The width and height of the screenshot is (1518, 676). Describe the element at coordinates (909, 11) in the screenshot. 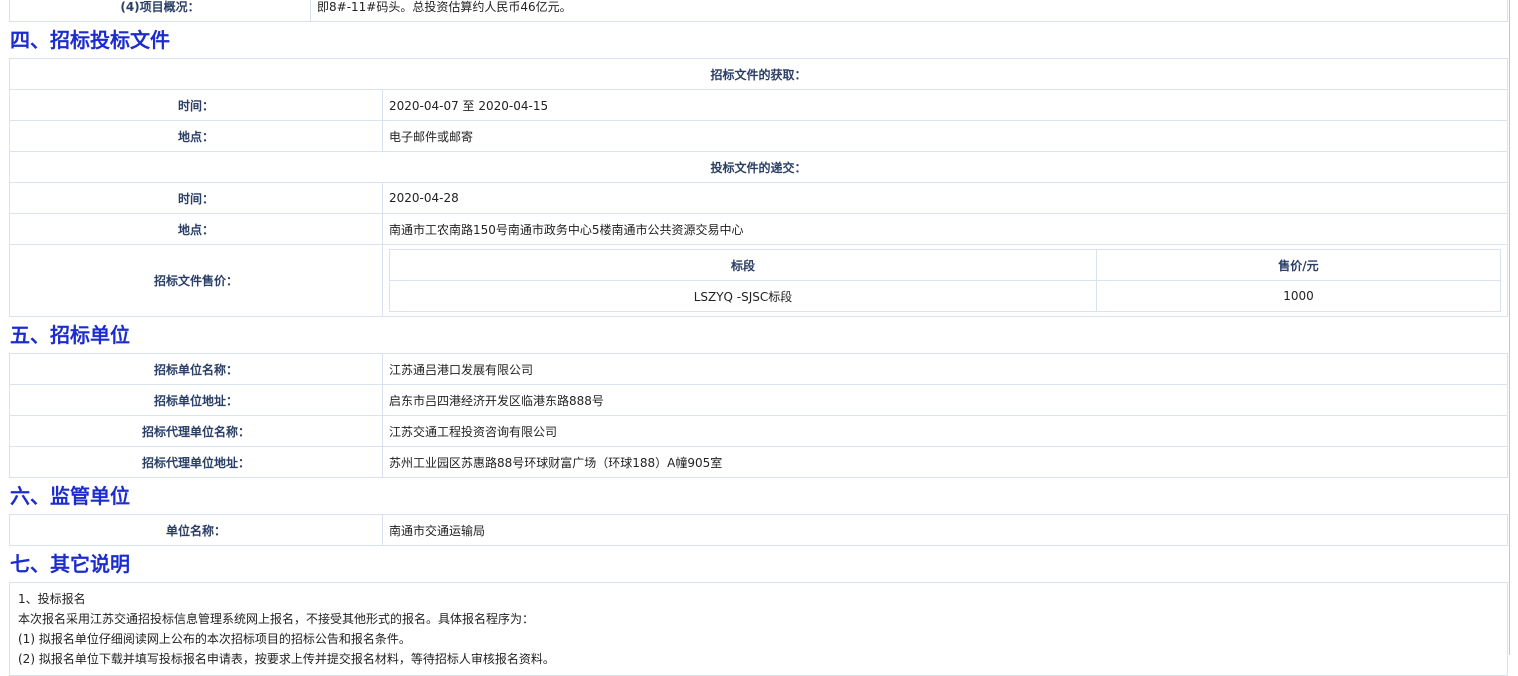

I see `project-overview-value: 即8#-11#码头。总投资估算约人民币46亿元。` at that location.